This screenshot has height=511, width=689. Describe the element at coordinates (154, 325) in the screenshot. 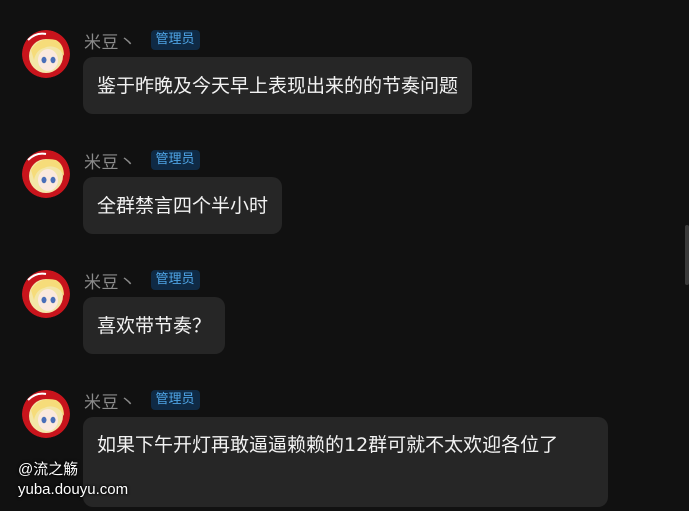

I see `message-bubble: 喜欢带节奏？` at that location.